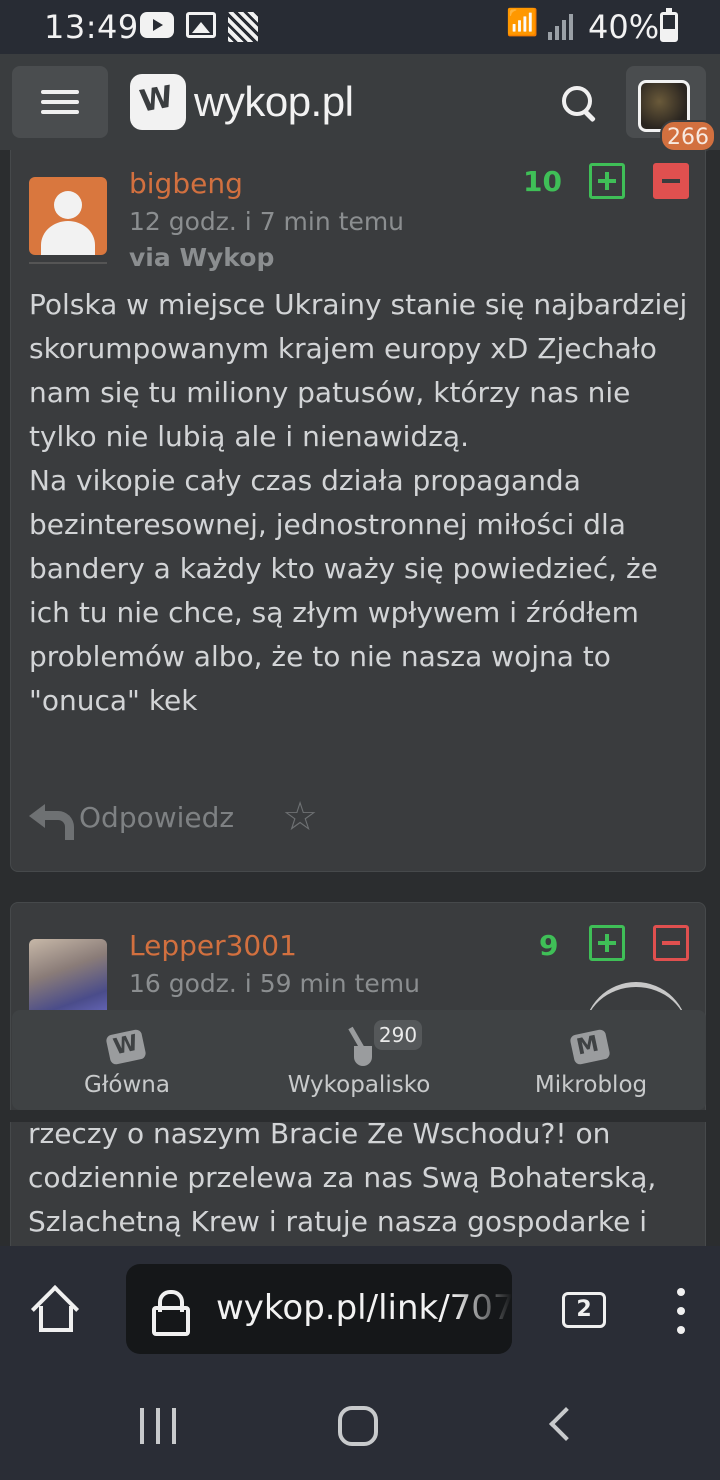 Image resolution: width=720 pixels, height=1480 pixels. What do you see at coordinates (360, 103) in the screenshot?
I see `app-header: wykop.pl 266` at bounding box center [360, 103].